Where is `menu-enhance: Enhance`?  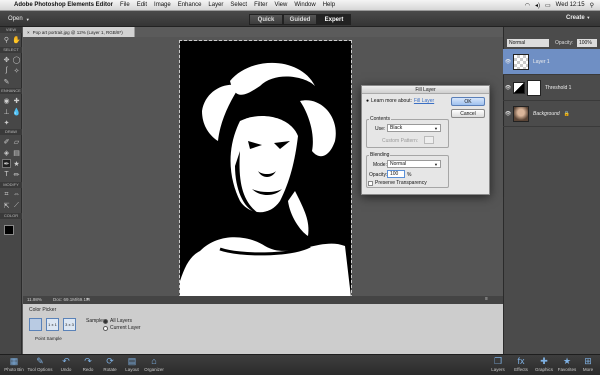 menu-enhance: Enhance is located at coordinates (190, 5).